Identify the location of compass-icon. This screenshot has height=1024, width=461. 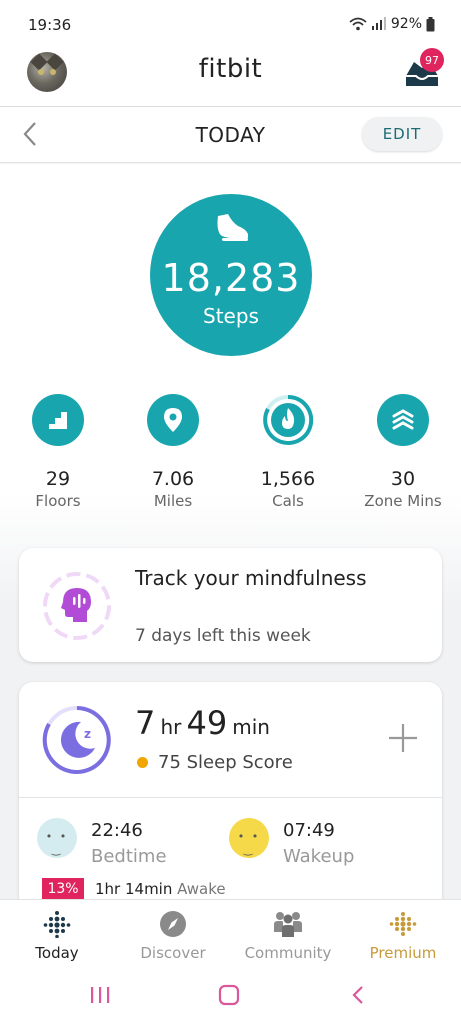
(173, 924).